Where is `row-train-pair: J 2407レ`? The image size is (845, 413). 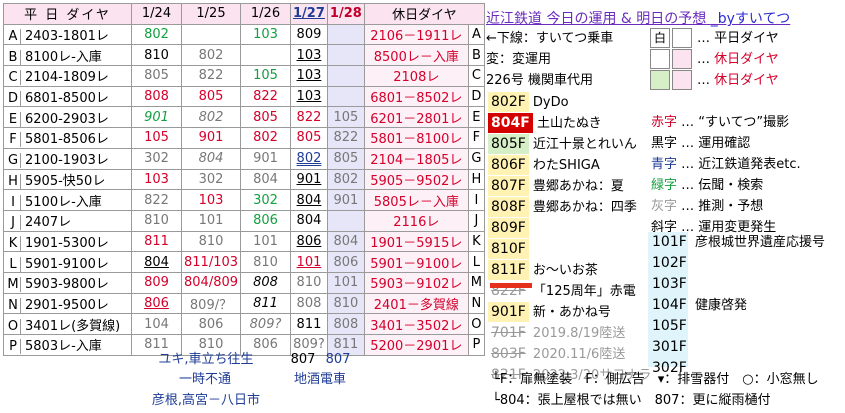 row-train-pair: J 2407レ is located at coordinates (67, 220).